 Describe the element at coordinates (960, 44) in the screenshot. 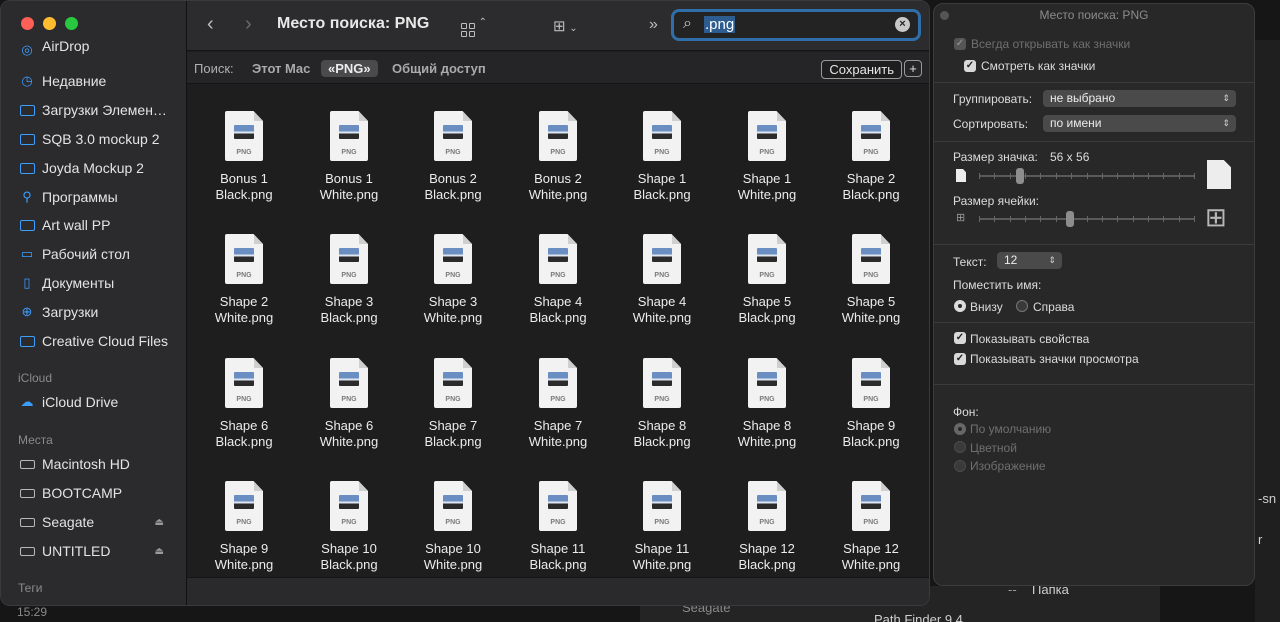

I see `always-open-icons-checkbox: ✓` at that location.